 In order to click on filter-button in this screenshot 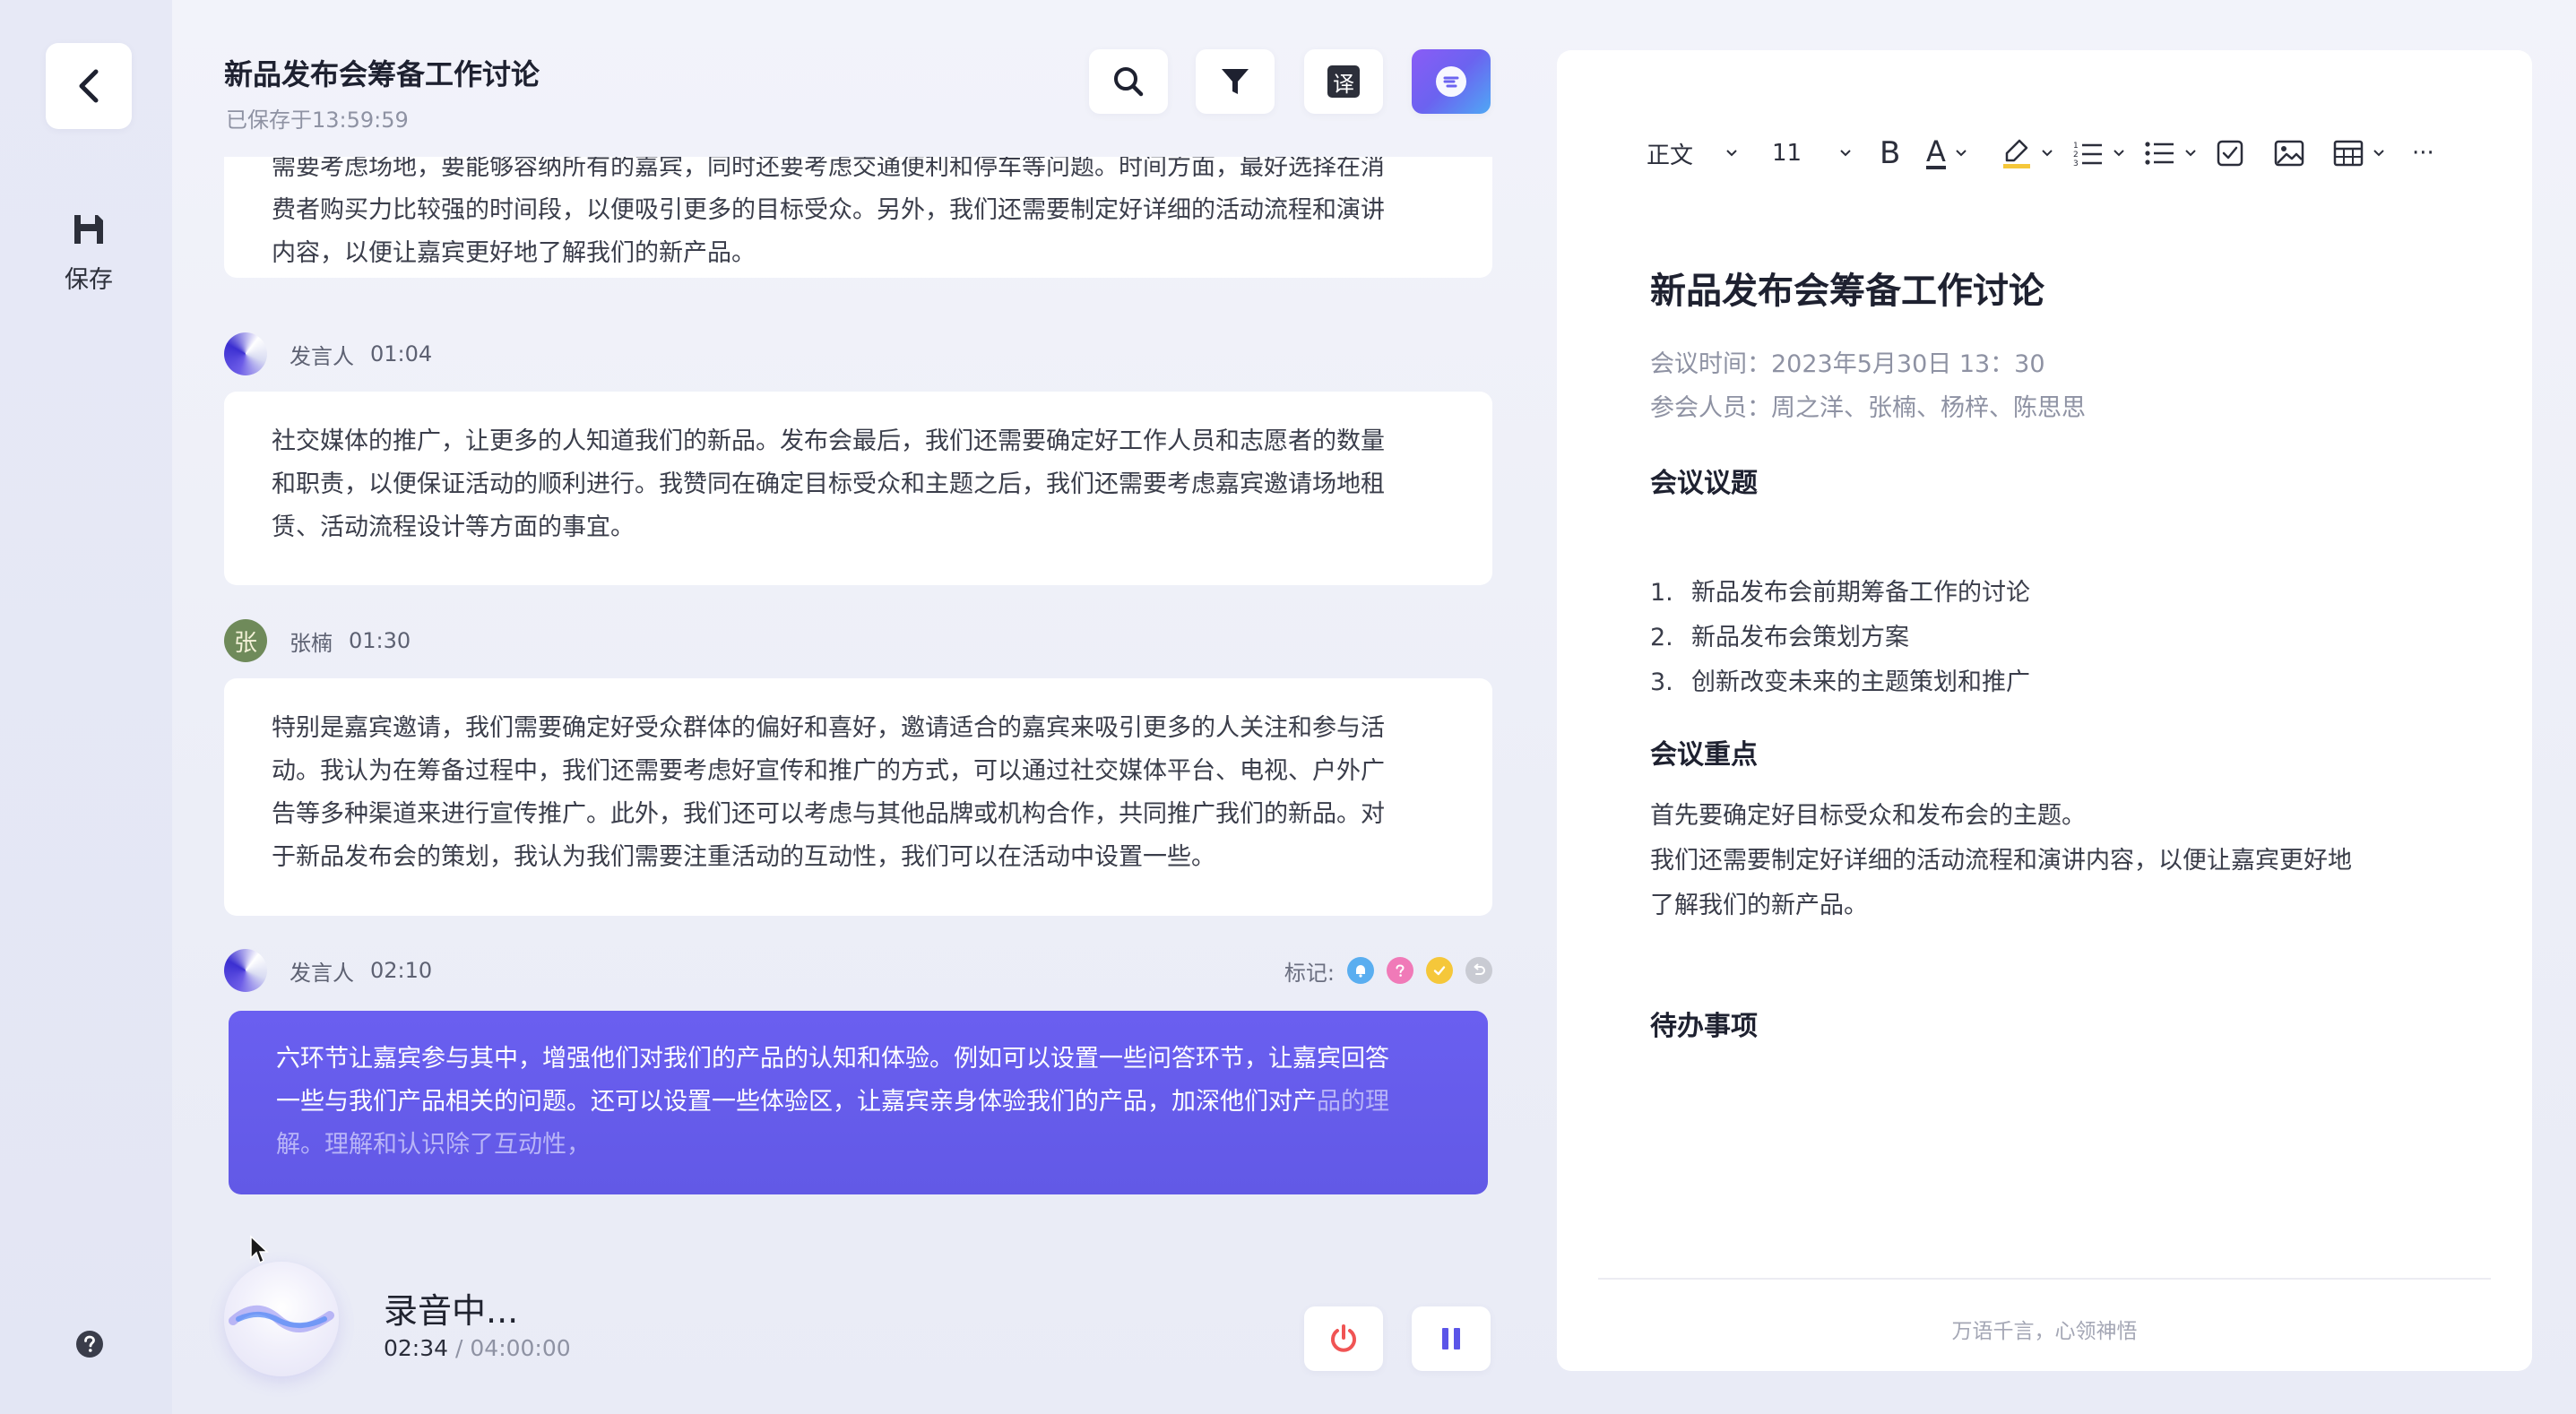, I will do `click(1235, 81)`.